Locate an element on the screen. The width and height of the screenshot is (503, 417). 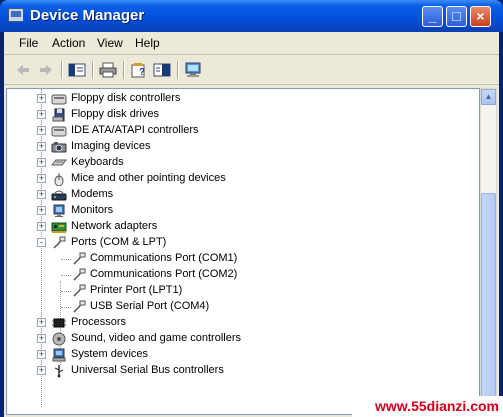
close-button: × is located at coordinates (480, 16).